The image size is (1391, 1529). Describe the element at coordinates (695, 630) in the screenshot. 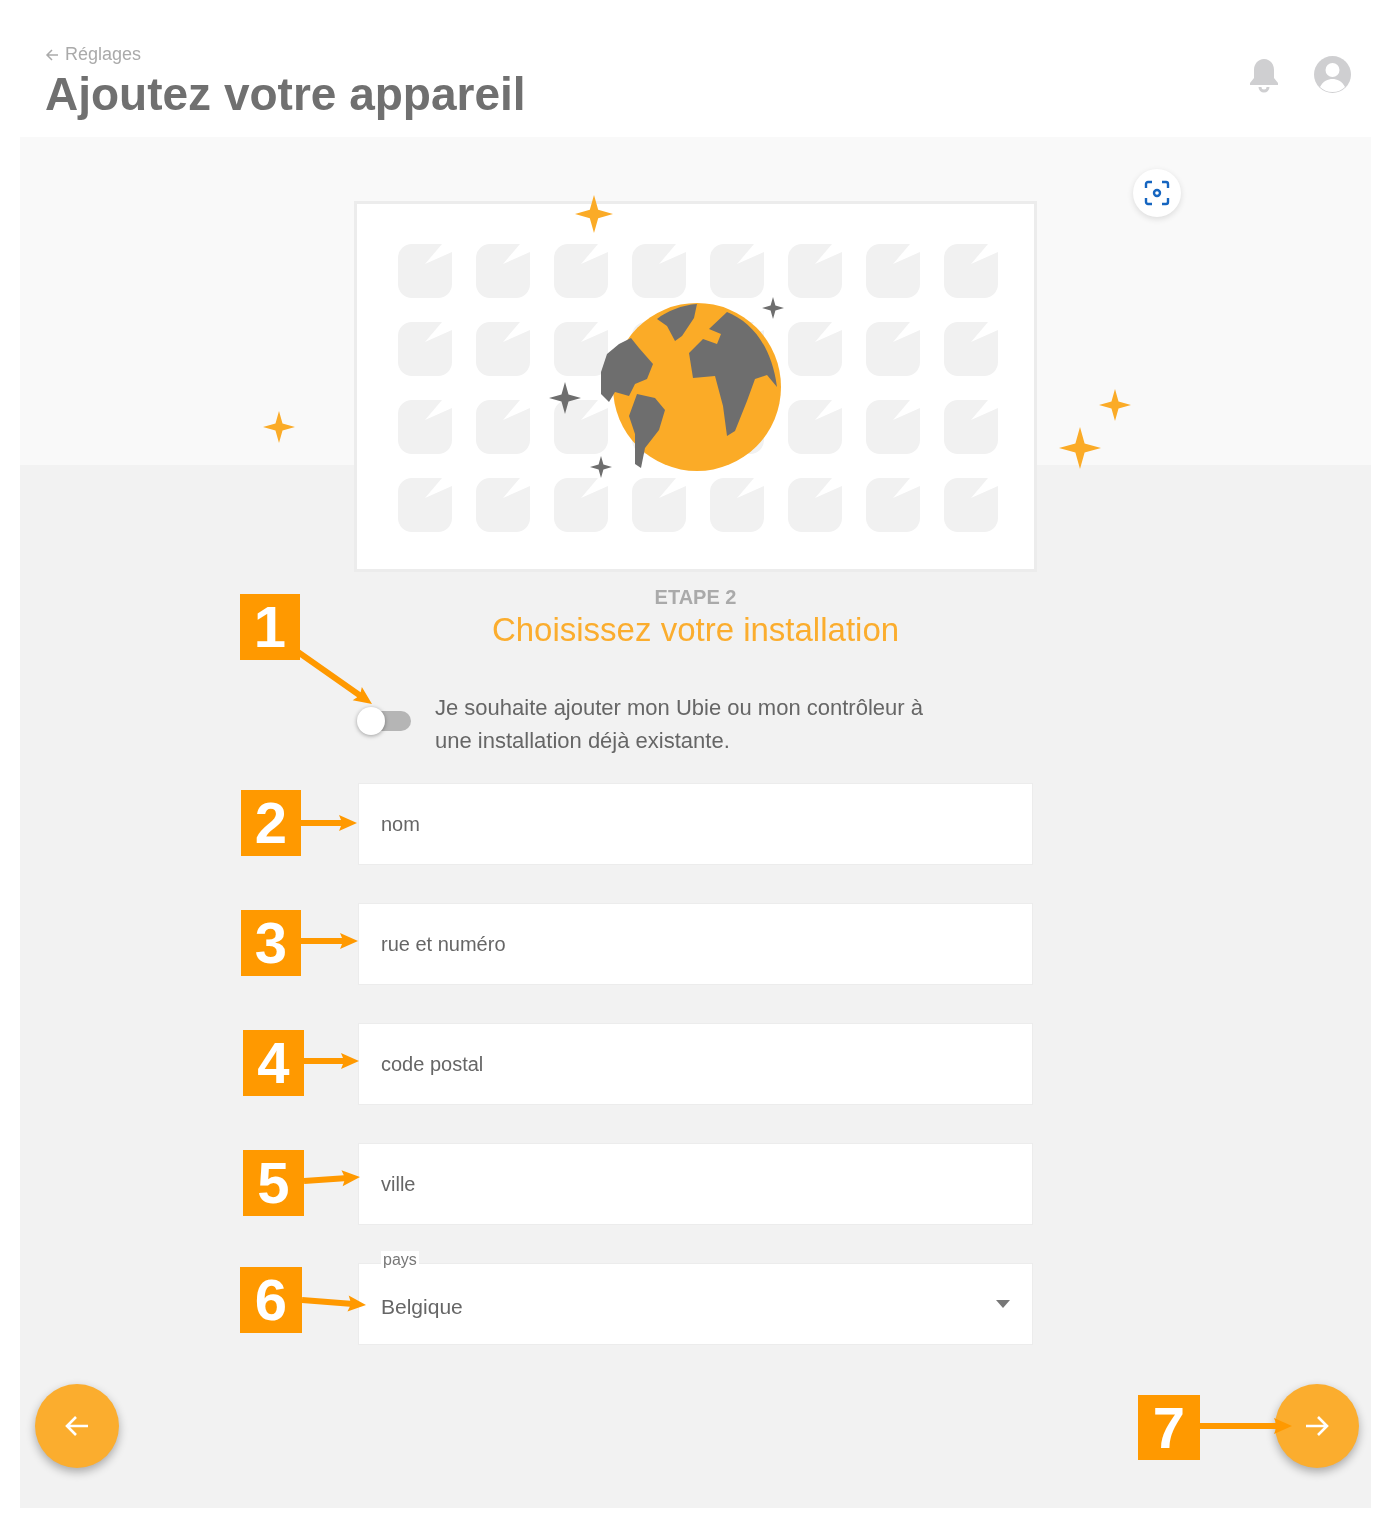

I see `step-title: Choisissez votre installation` at that location.